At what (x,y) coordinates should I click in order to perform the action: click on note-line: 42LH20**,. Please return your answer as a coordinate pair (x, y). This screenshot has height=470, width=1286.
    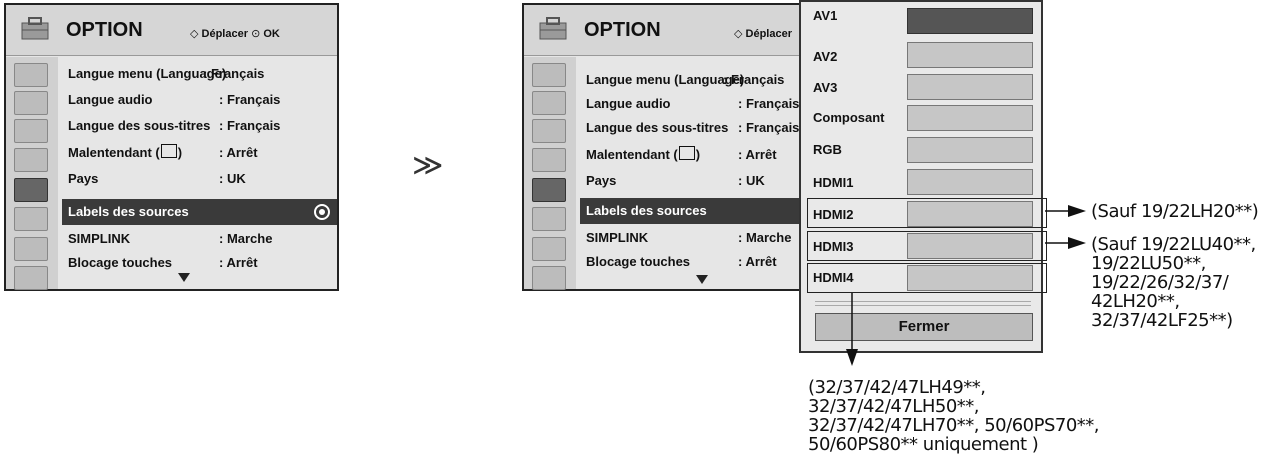
    Looking at the image, I should click on (1135, 301).